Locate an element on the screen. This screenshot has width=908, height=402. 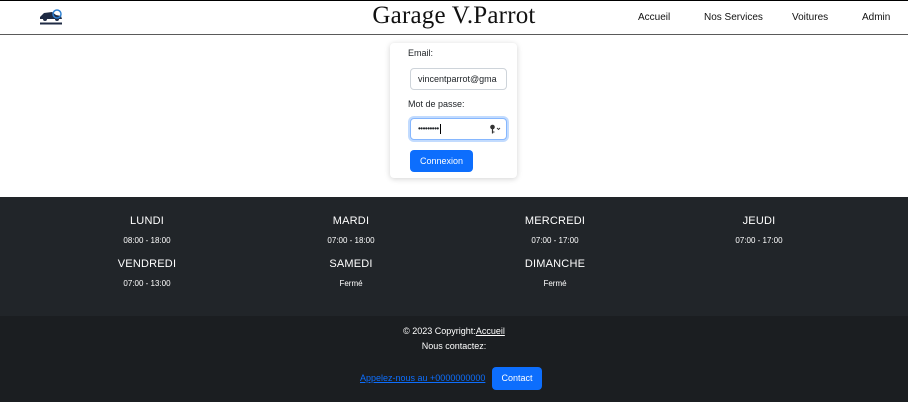
day-lundi: LUNDI is located at coordinates (146, 221).